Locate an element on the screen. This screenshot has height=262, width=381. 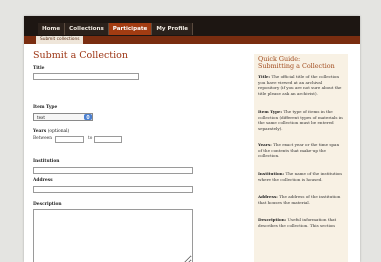
year-end-input is located at coordinates (108, 139).